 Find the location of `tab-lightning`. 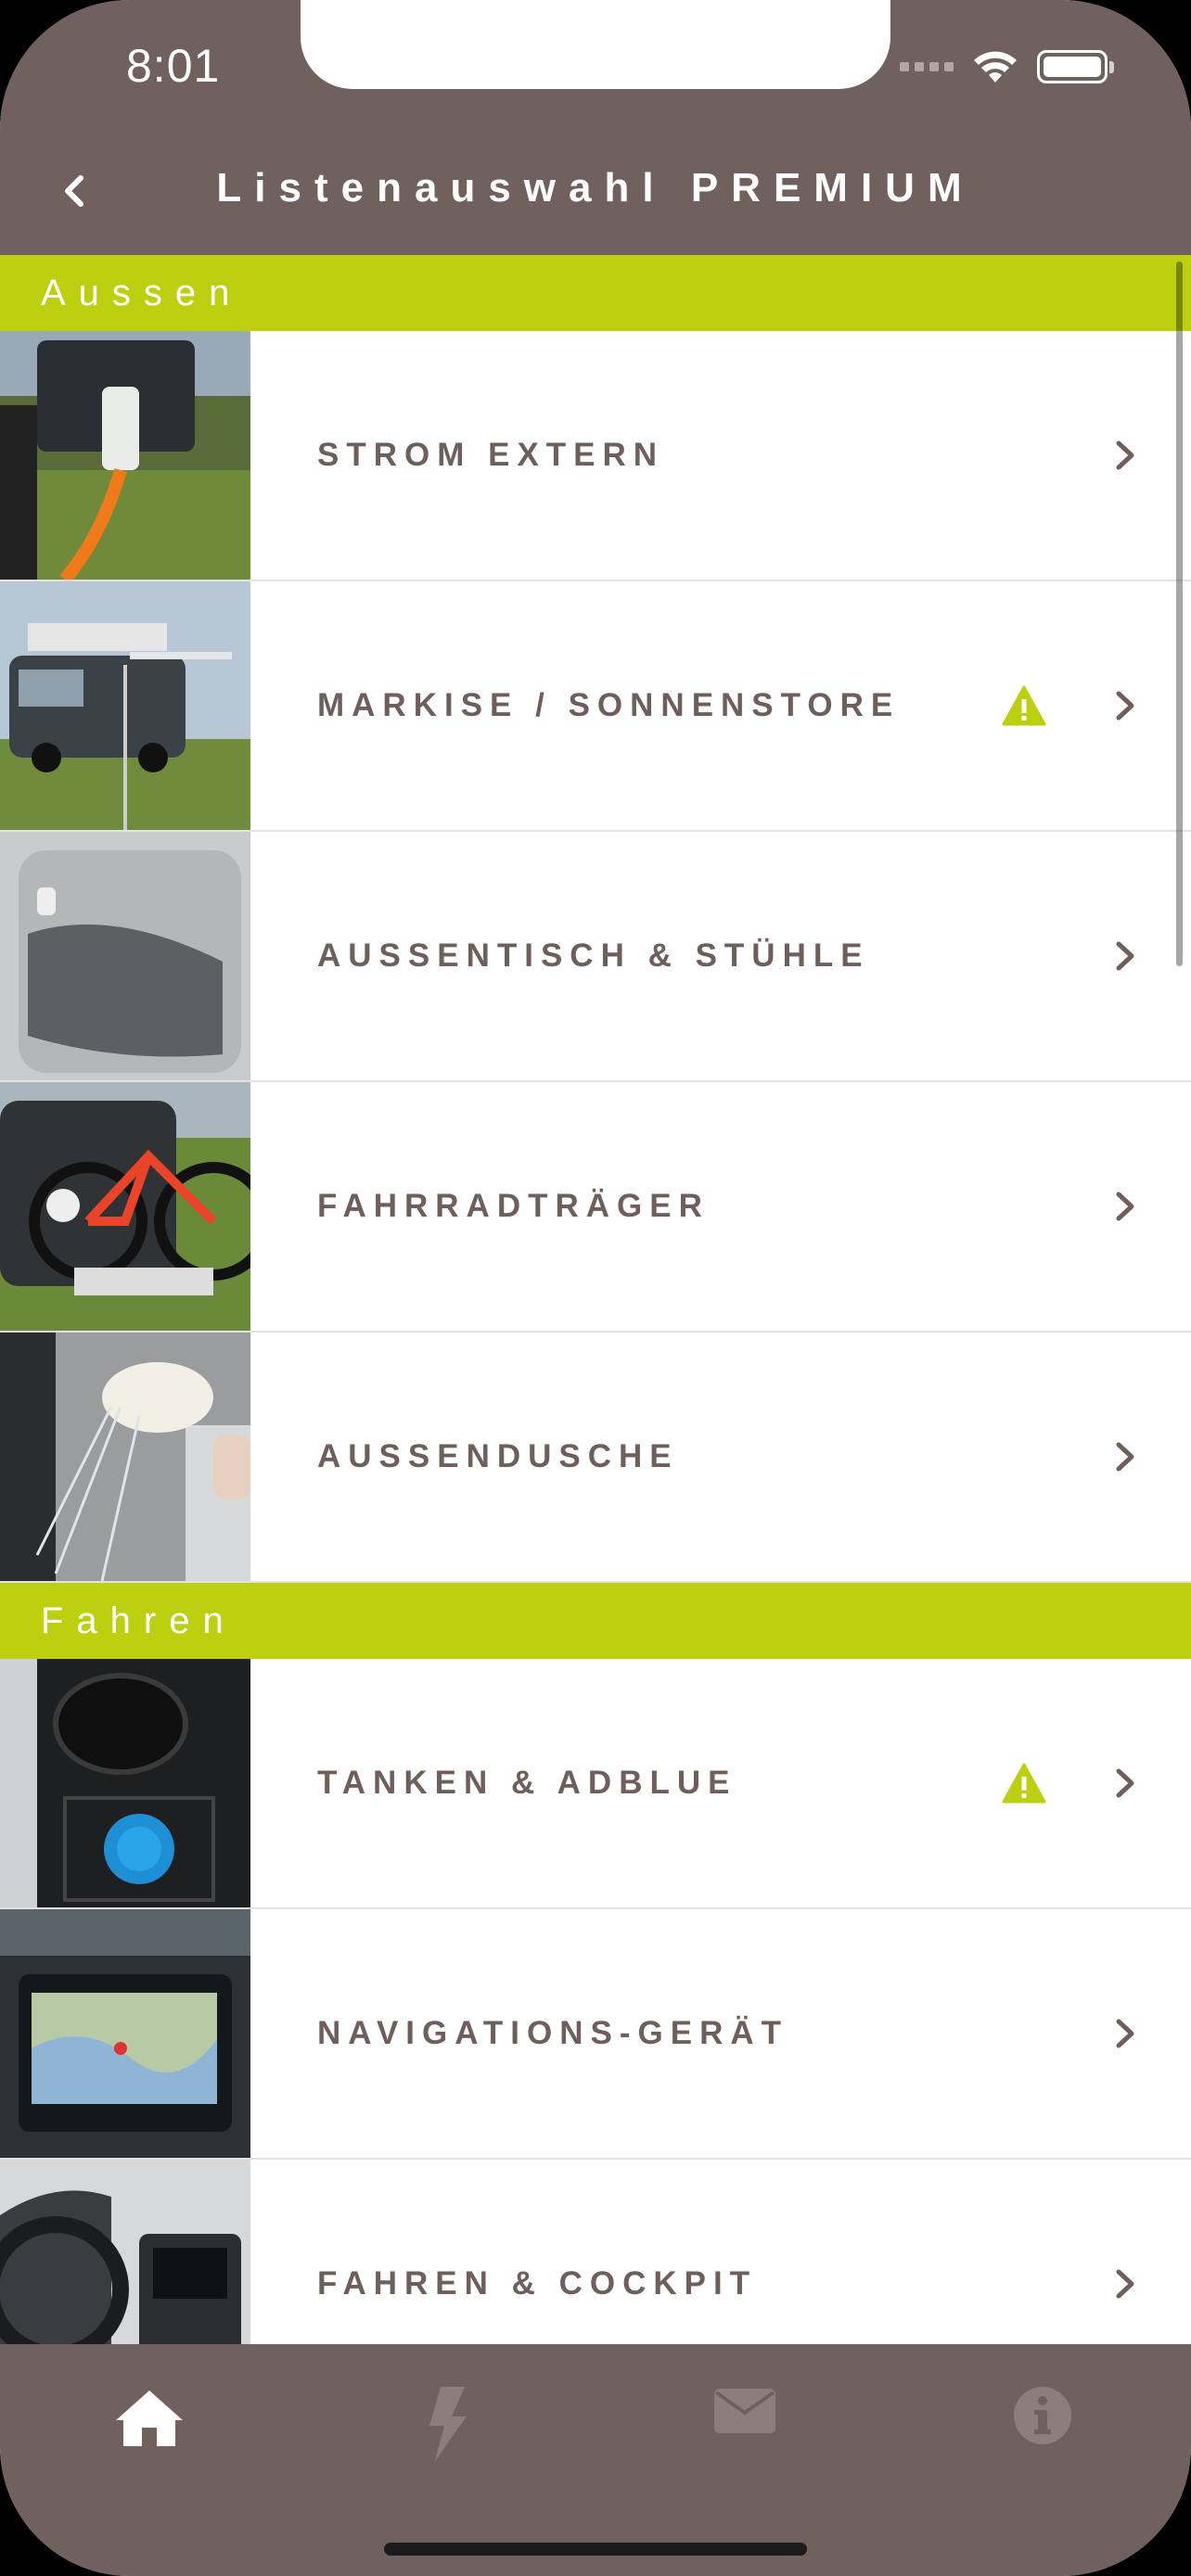

tab-lightning is located at coordinates (447, 2460).